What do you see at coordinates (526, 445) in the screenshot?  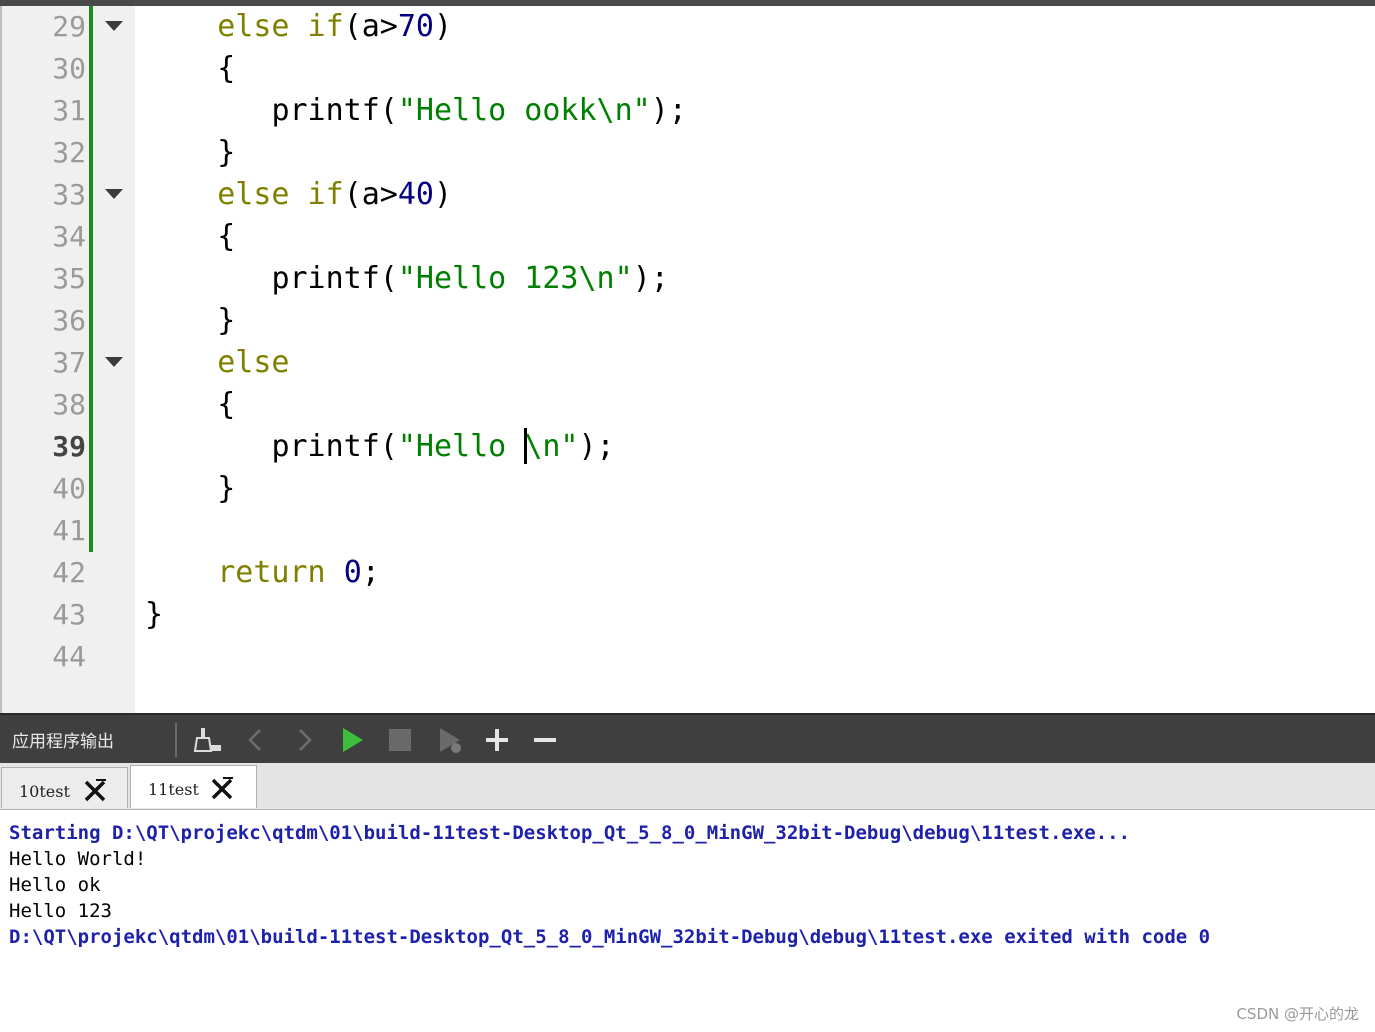 I see `text-cursor` at bounding box center [526, 445].